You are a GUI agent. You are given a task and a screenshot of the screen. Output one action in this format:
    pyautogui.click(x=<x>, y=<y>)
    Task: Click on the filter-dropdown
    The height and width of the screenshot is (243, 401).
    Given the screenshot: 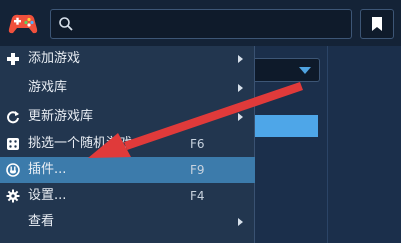 What is the action you would take?
    pyautogui.click(x=287, y=70)
    